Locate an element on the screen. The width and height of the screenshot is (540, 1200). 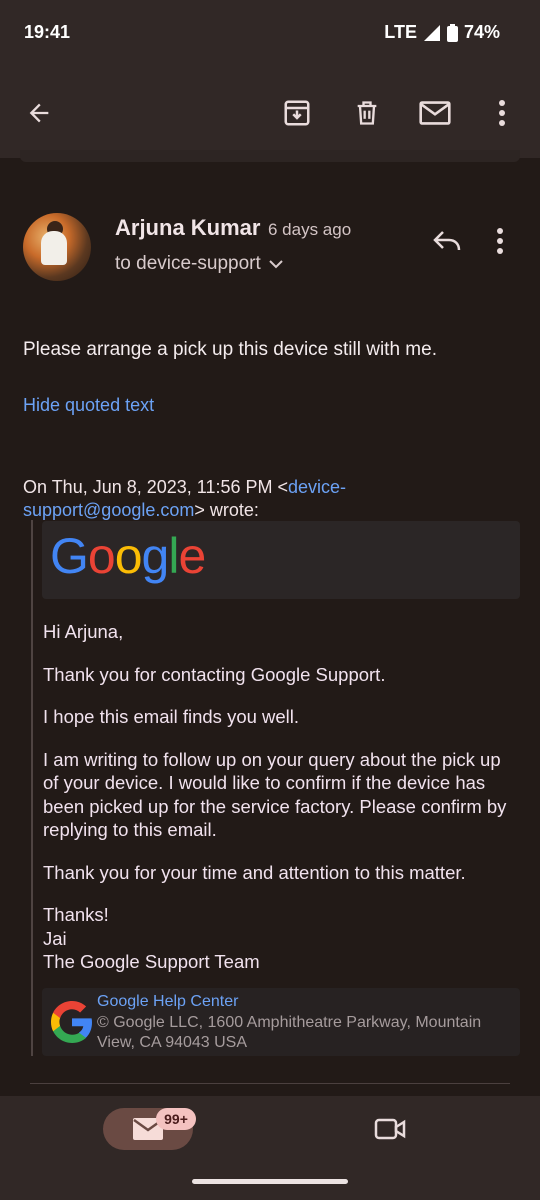
archive-button is located at coordinates (297, 113).